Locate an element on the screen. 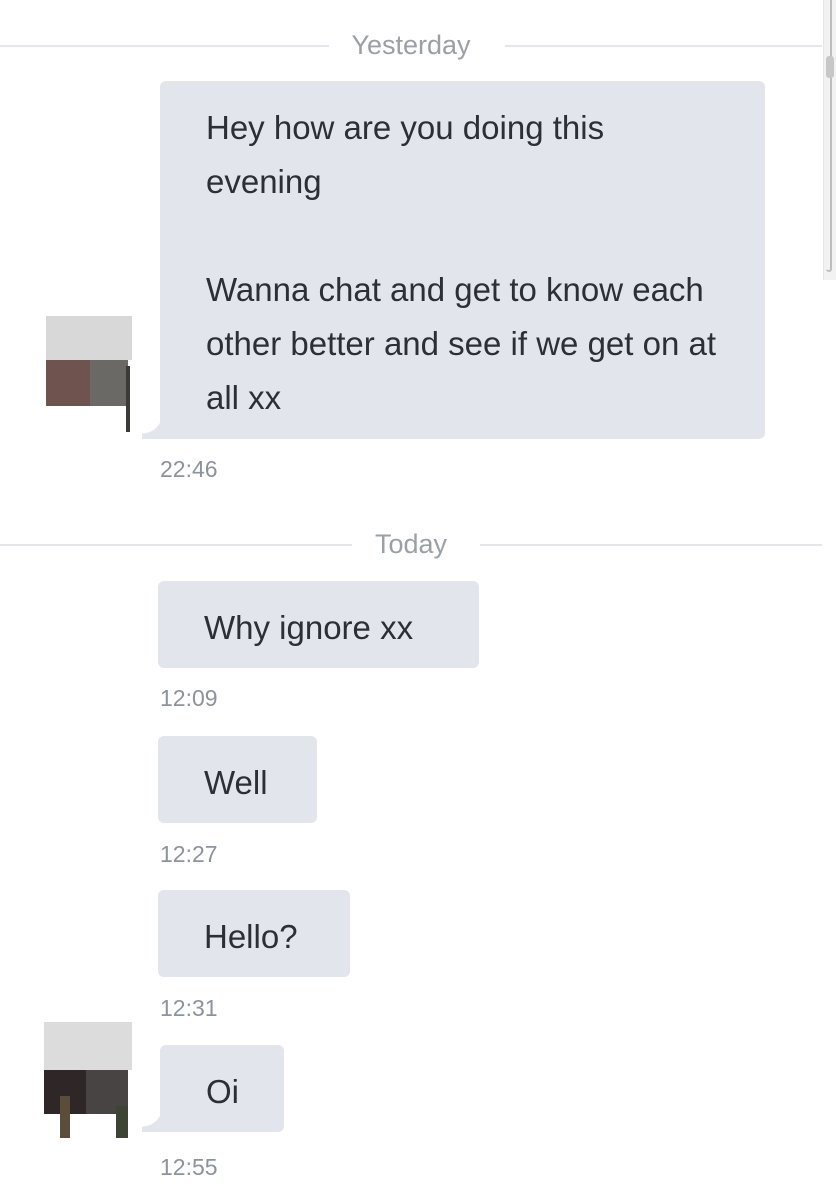 The image size is (836, 1200). message-timestamp: 12:55 is located at coordinates (189, 1167).